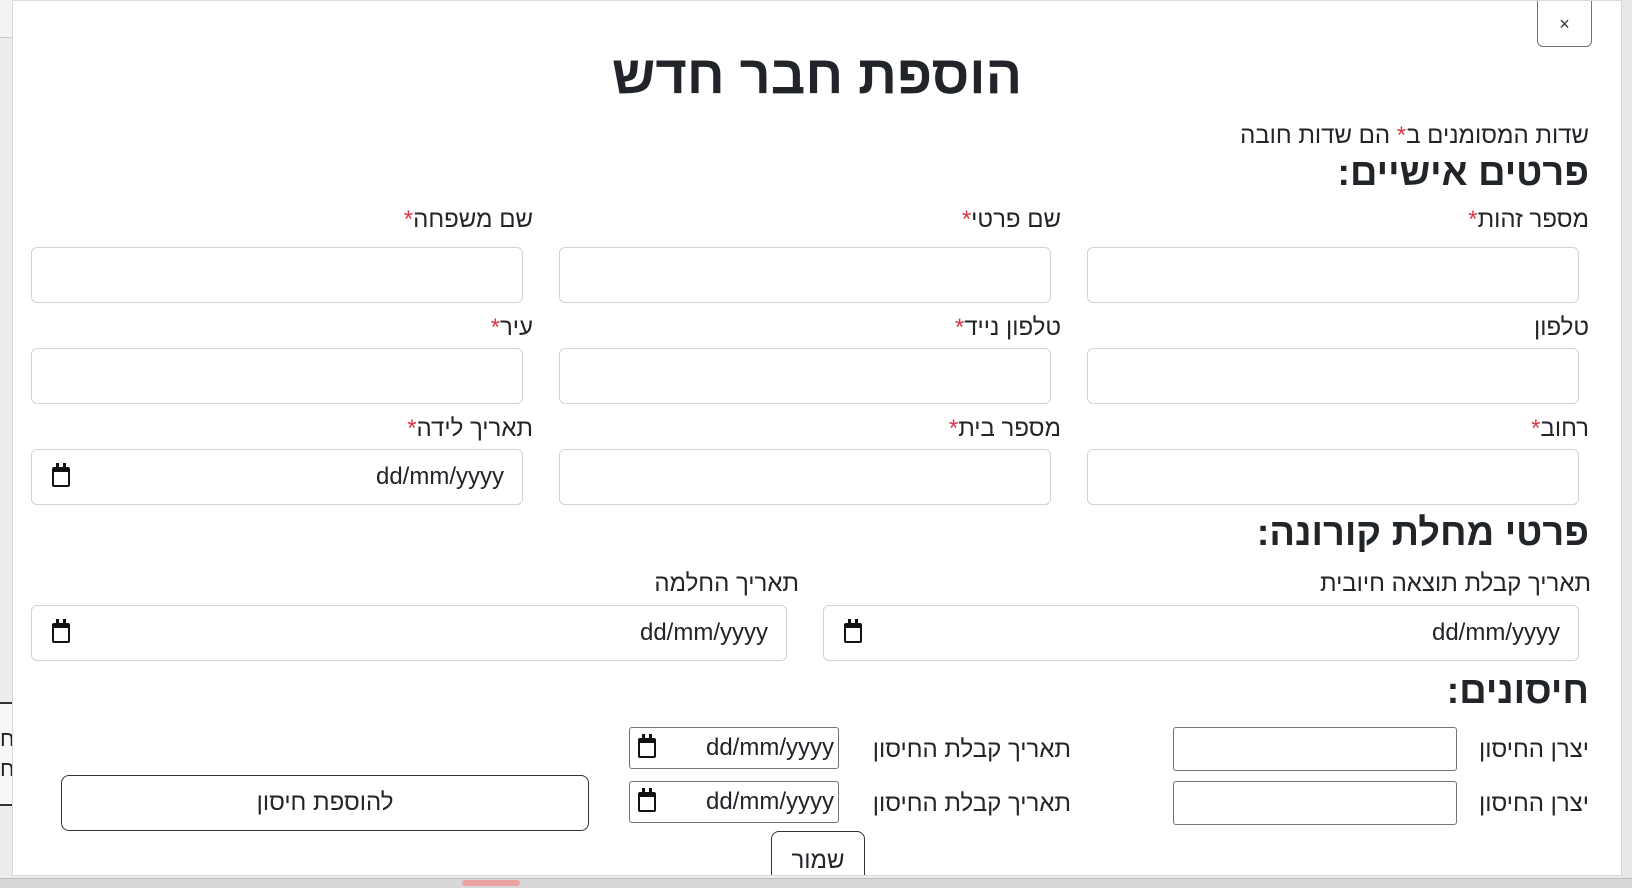 This screenshot has height=888, width=1632. I want to click on background-card: ח ח, so click(6, 754).